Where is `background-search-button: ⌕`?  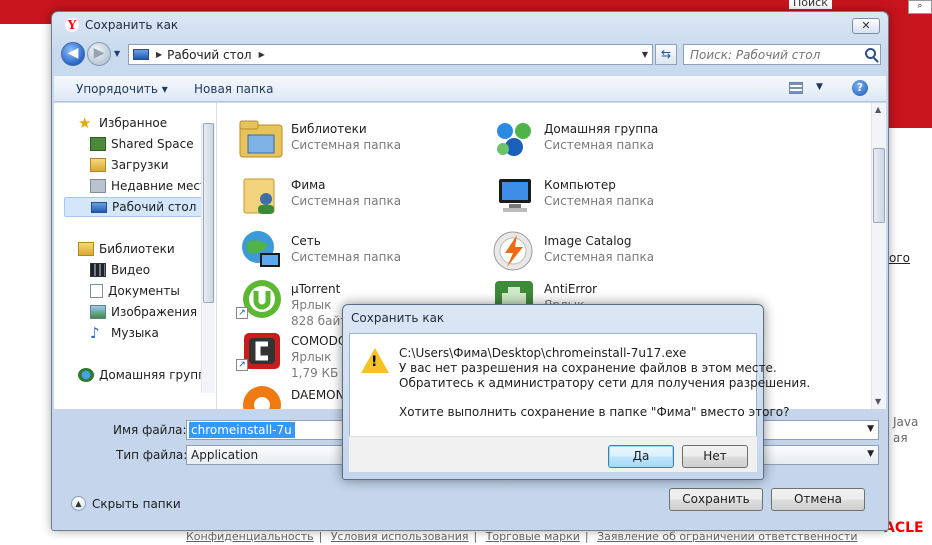
background-search-button: ⌕ is located at coordinates (920, 7).